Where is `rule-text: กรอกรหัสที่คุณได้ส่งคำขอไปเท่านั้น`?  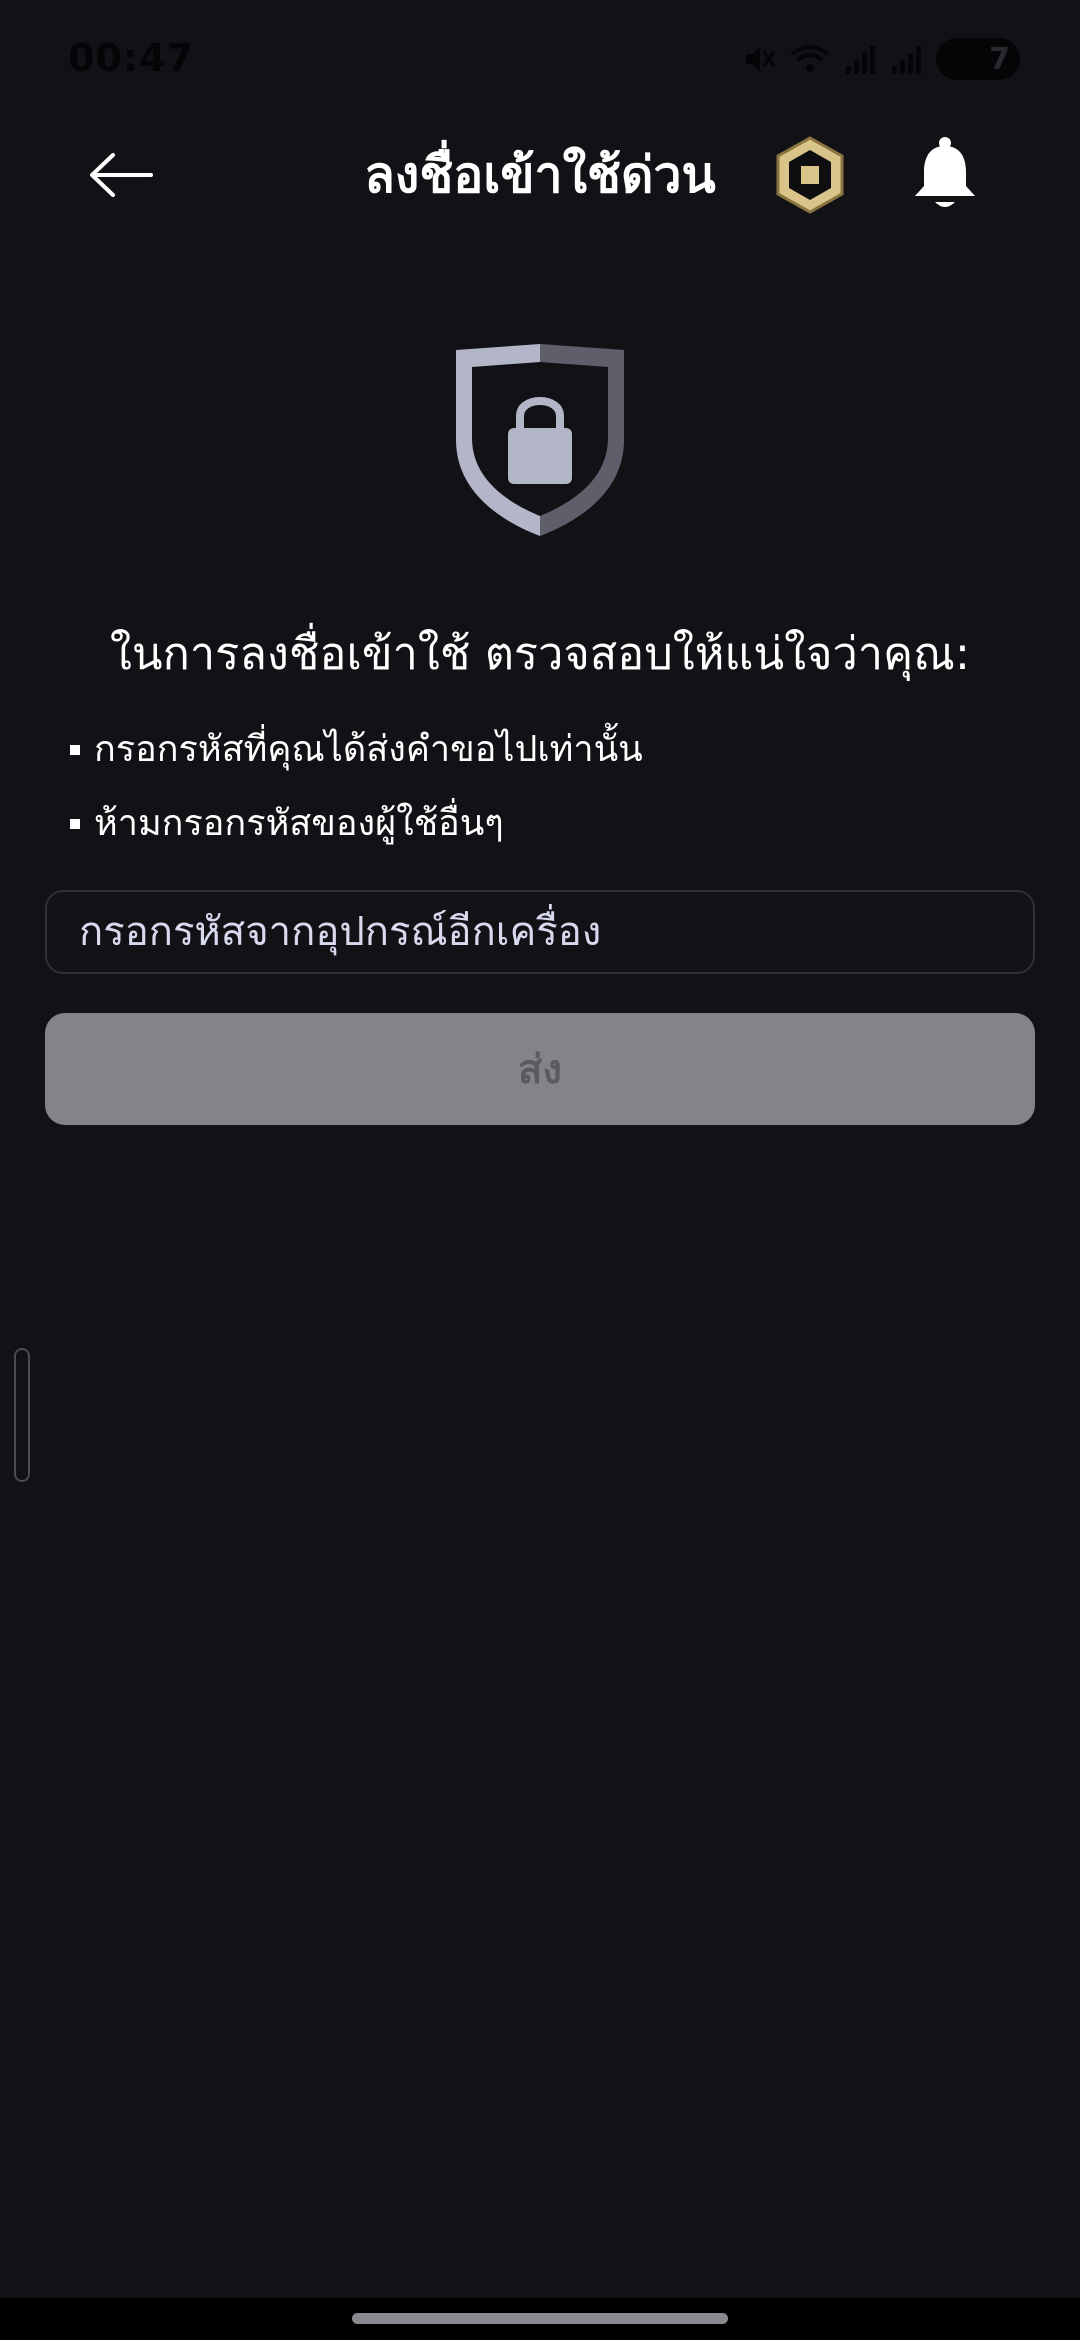
rule-text: กรอกรหัสที่คุณได้ส่งคำขอไปเท่านั้น is located at coordinates (368, 749).